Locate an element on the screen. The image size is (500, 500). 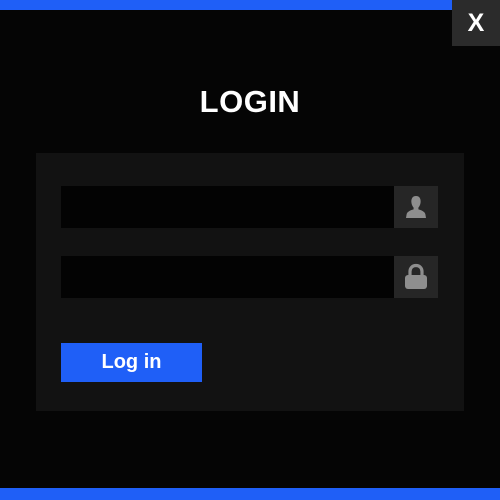
bottom-accent-bar is located at coordinates (250, 494).